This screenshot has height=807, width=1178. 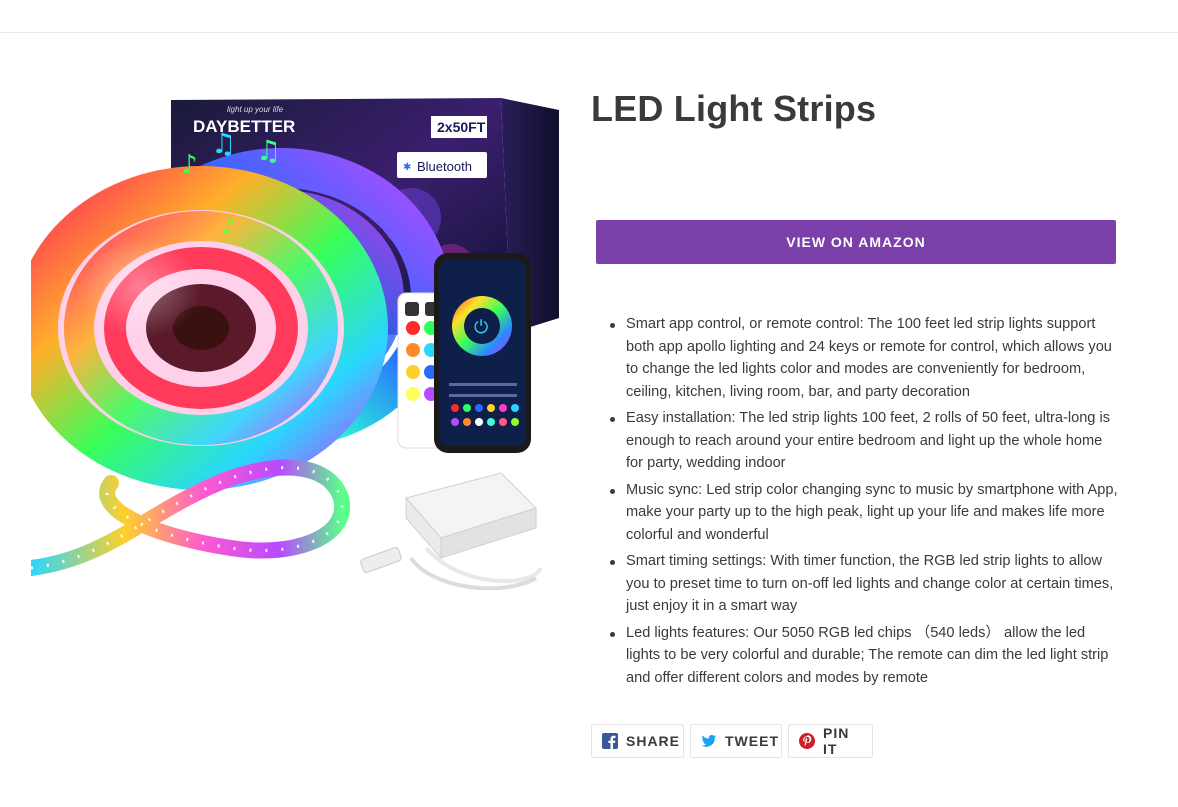 What do you see at coordinates (461, 127) in the screenshot?
I see `size-badge: 2x50FT` at bounding box center [461, 127].